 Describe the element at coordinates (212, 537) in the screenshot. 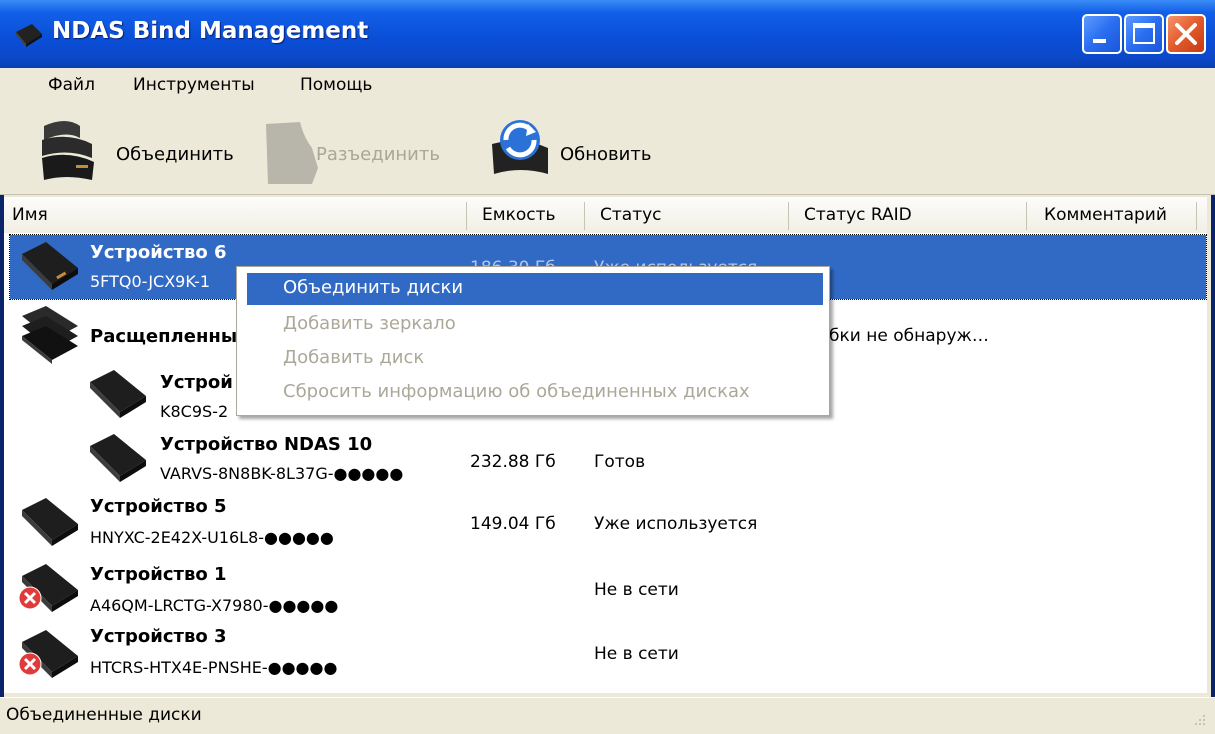

I see `device-serial: HNYXC-2E42X-U16L8-●●●●●` at that location.